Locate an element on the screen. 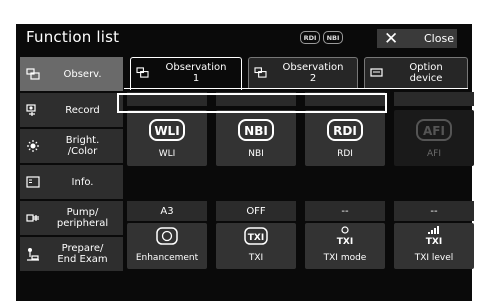  txi-mode-label: TXI mode is located at coordinates (345, 258).